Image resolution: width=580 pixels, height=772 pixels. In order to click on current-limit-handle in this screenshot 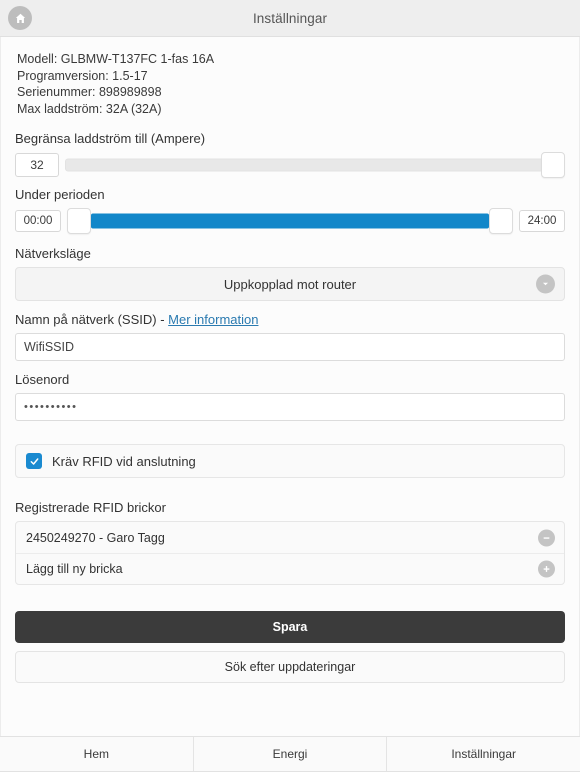, I will do `click(553, 165)`.